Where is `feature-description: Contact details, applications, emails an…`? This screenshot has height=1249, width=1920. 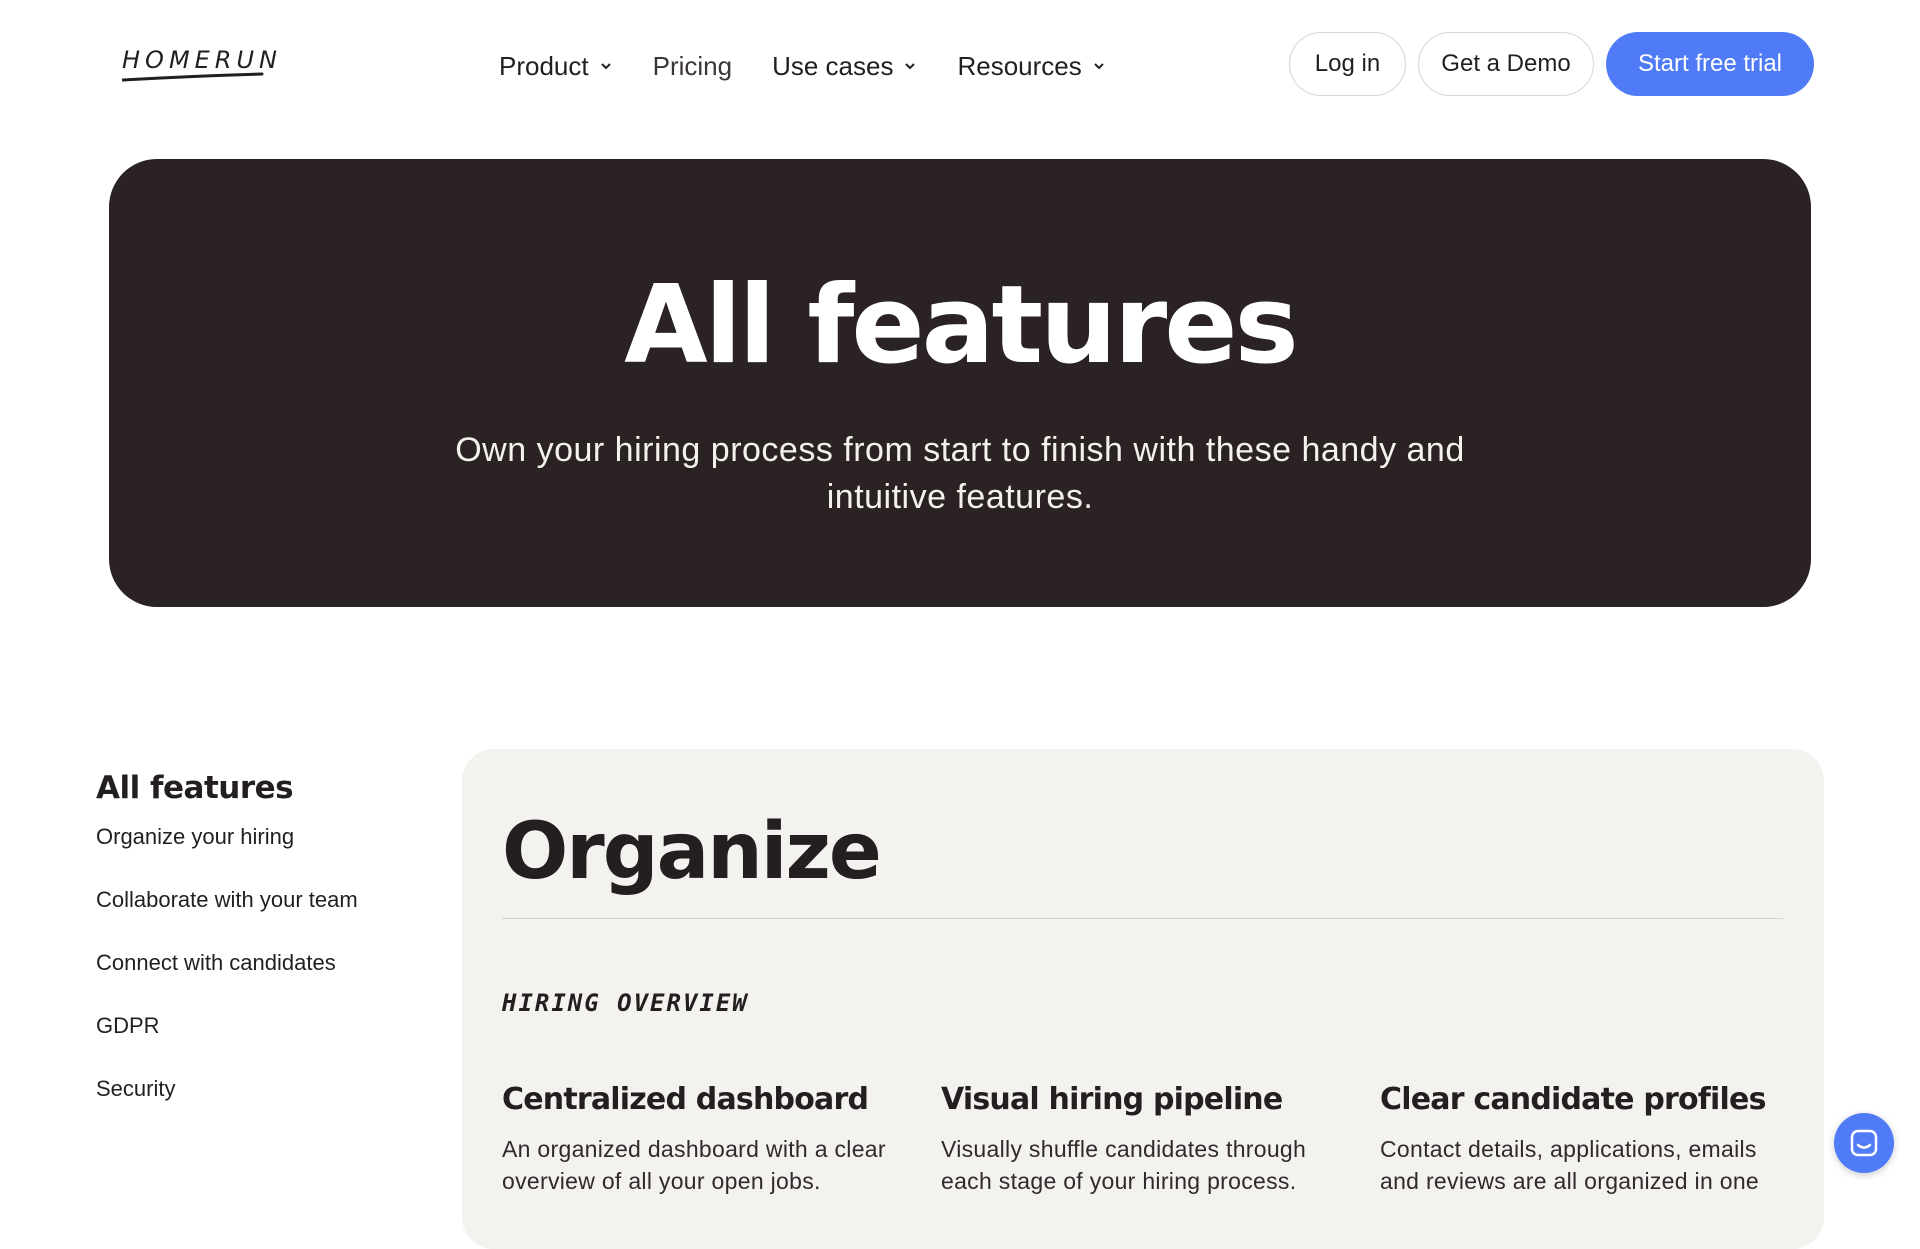
feature-description: Contact details, applications, emails an… is located at coordinates (1570, 1165).